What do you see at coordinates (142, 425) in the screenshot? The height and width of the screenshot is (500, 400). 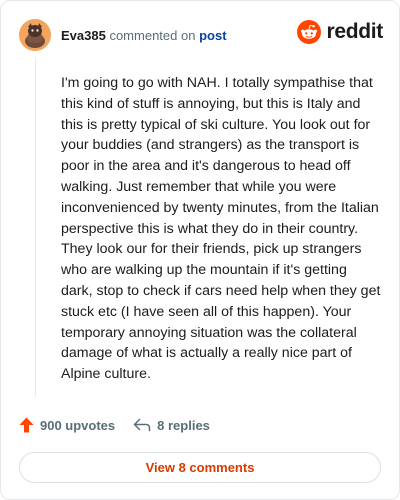 I see `reply-icon` at bounding box center [142, 425].